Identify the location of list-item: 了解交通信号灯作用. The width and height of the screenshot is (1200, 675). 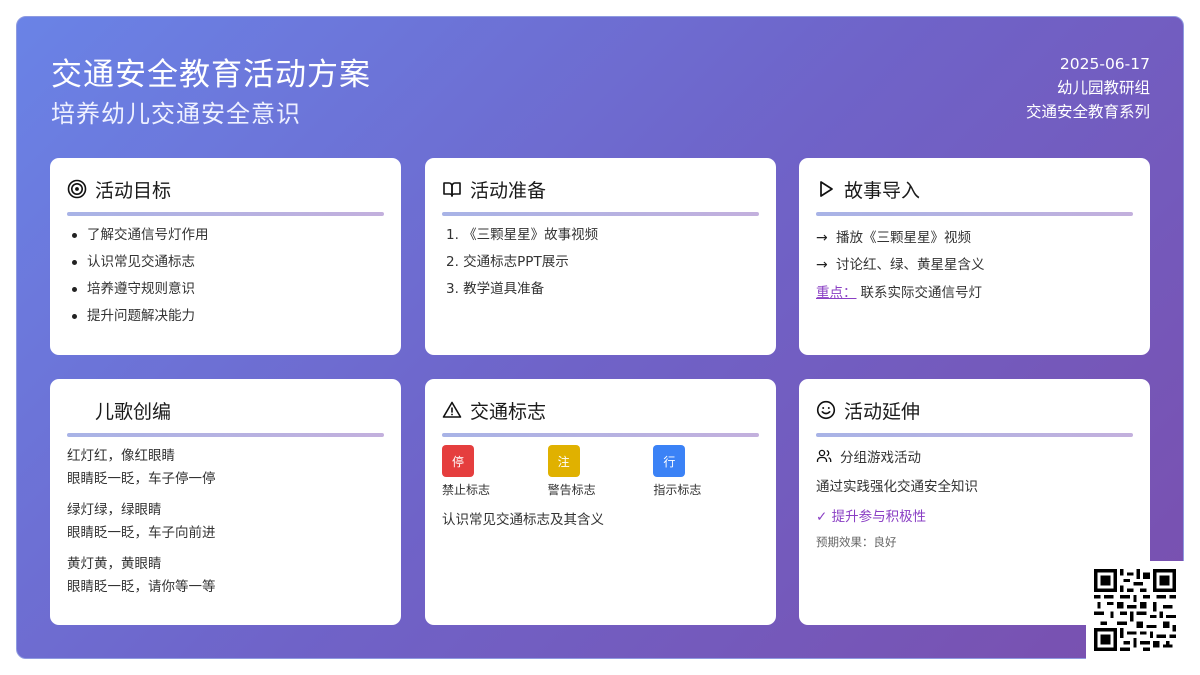
(225, 237).